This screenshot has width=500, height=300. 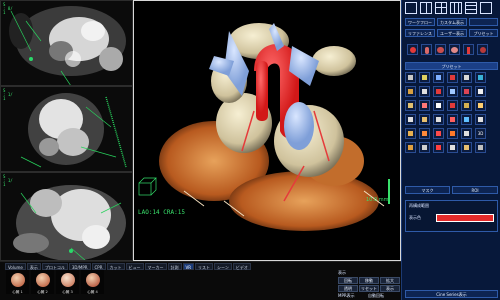 I want to click on layout-2x2-icon, so click(x=441, y=8).